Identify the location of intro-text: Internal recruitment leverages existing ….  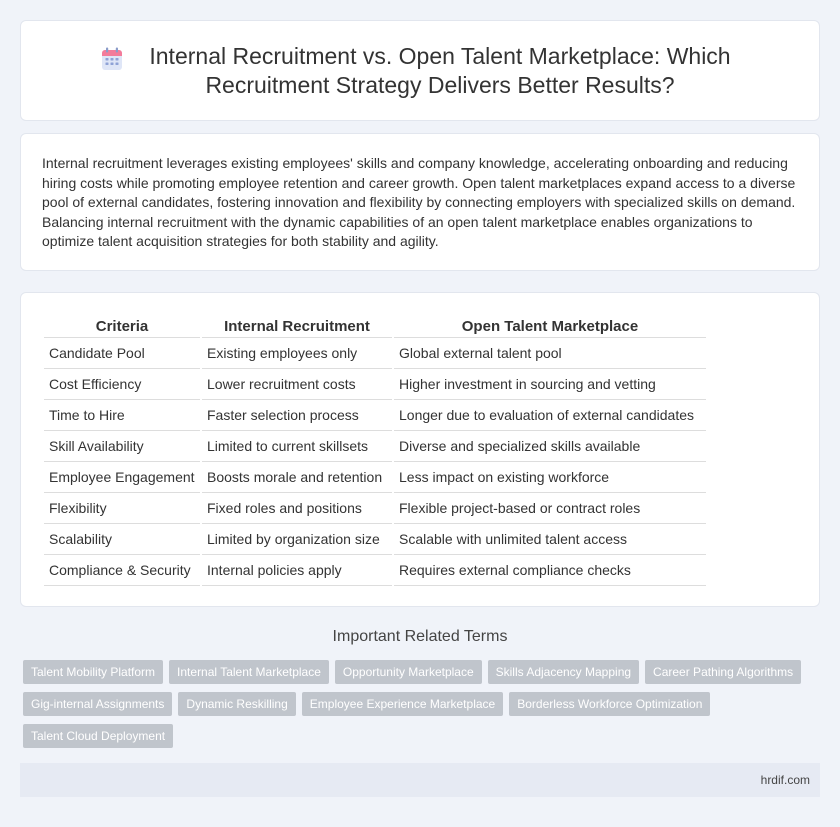
(419, 202).